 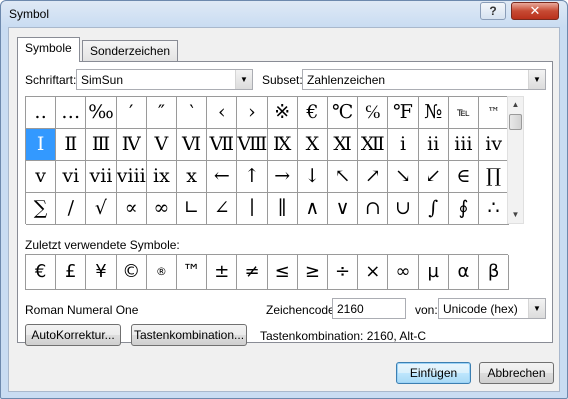 I want to click on symbol-cell: ‵, so click(x=192, y=113).